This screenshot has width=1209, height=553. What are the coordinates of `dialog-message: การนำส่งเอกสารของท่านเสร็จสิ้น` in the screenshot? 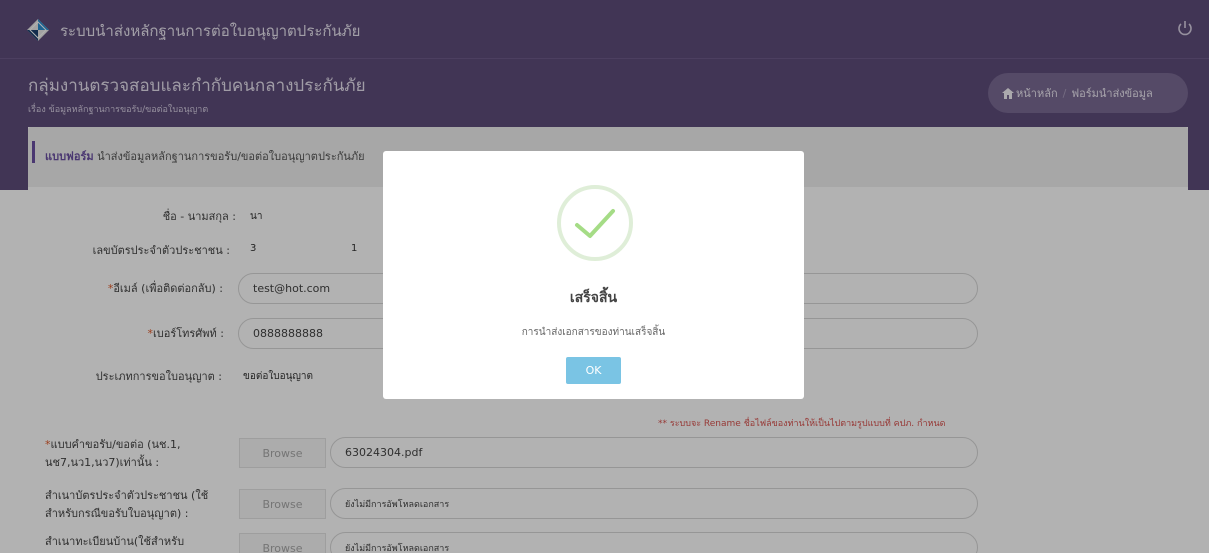 It's located at (593, 332).